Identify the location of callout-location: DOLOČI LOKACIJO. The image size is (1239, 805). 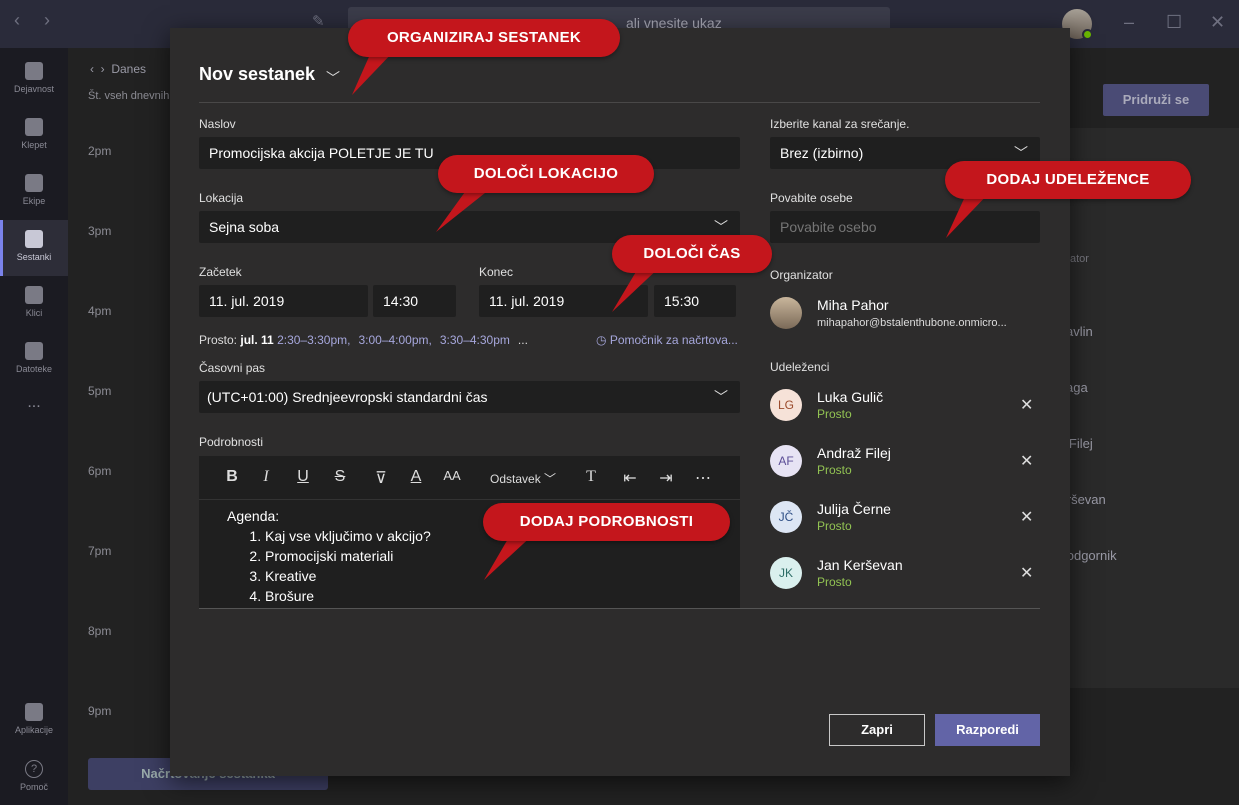
(546, 174).